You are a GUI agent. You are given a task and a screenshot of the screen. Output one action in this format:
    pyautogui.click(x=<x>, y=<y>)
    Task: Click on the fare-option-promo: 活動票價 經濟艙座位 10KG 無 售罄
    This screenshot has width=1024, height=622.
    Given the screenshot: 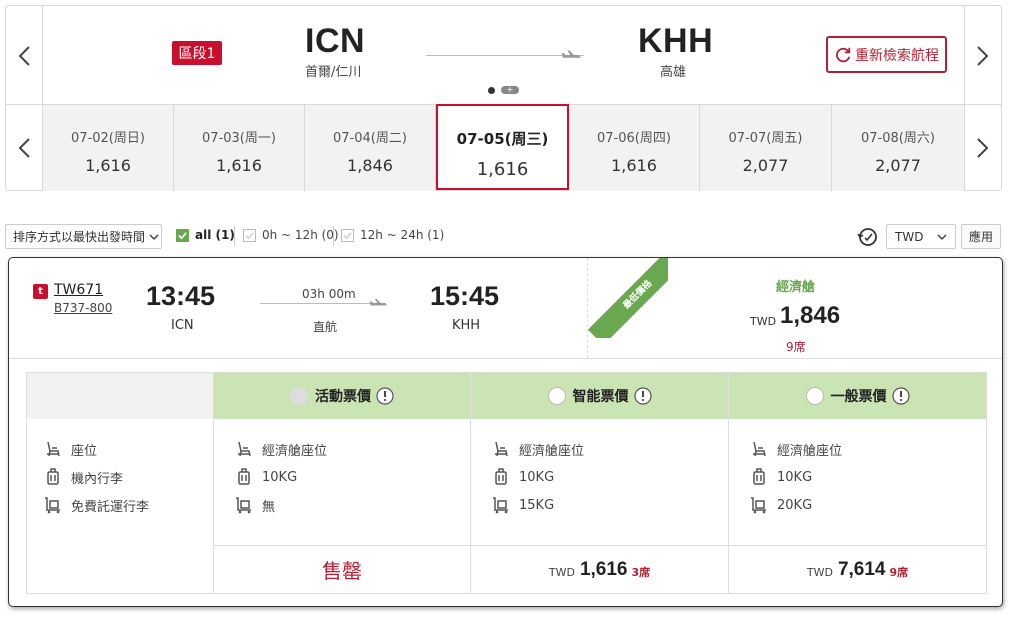 What is the action you would take?
    pyautogui.click(x=342, y=483)
    